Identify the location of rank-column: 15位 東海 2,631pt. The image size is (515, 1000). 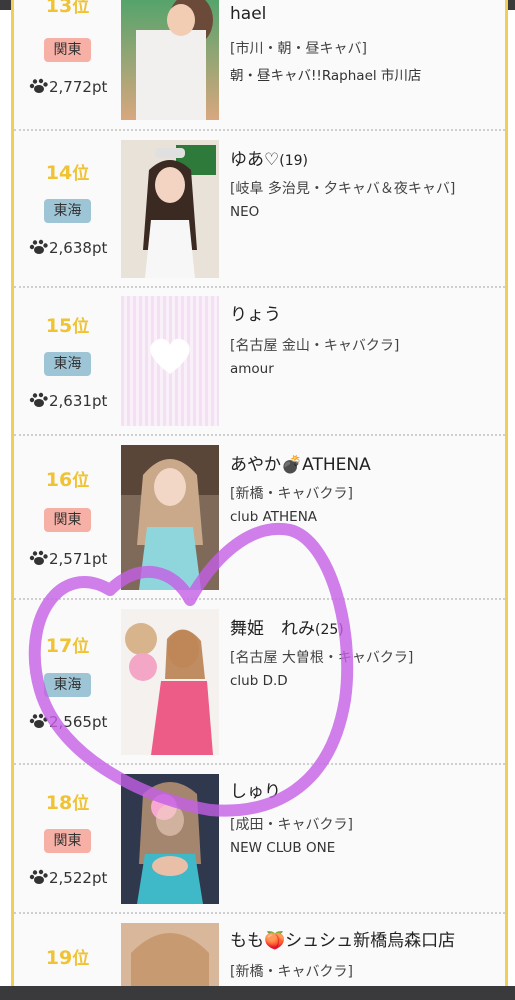
(67, 361).